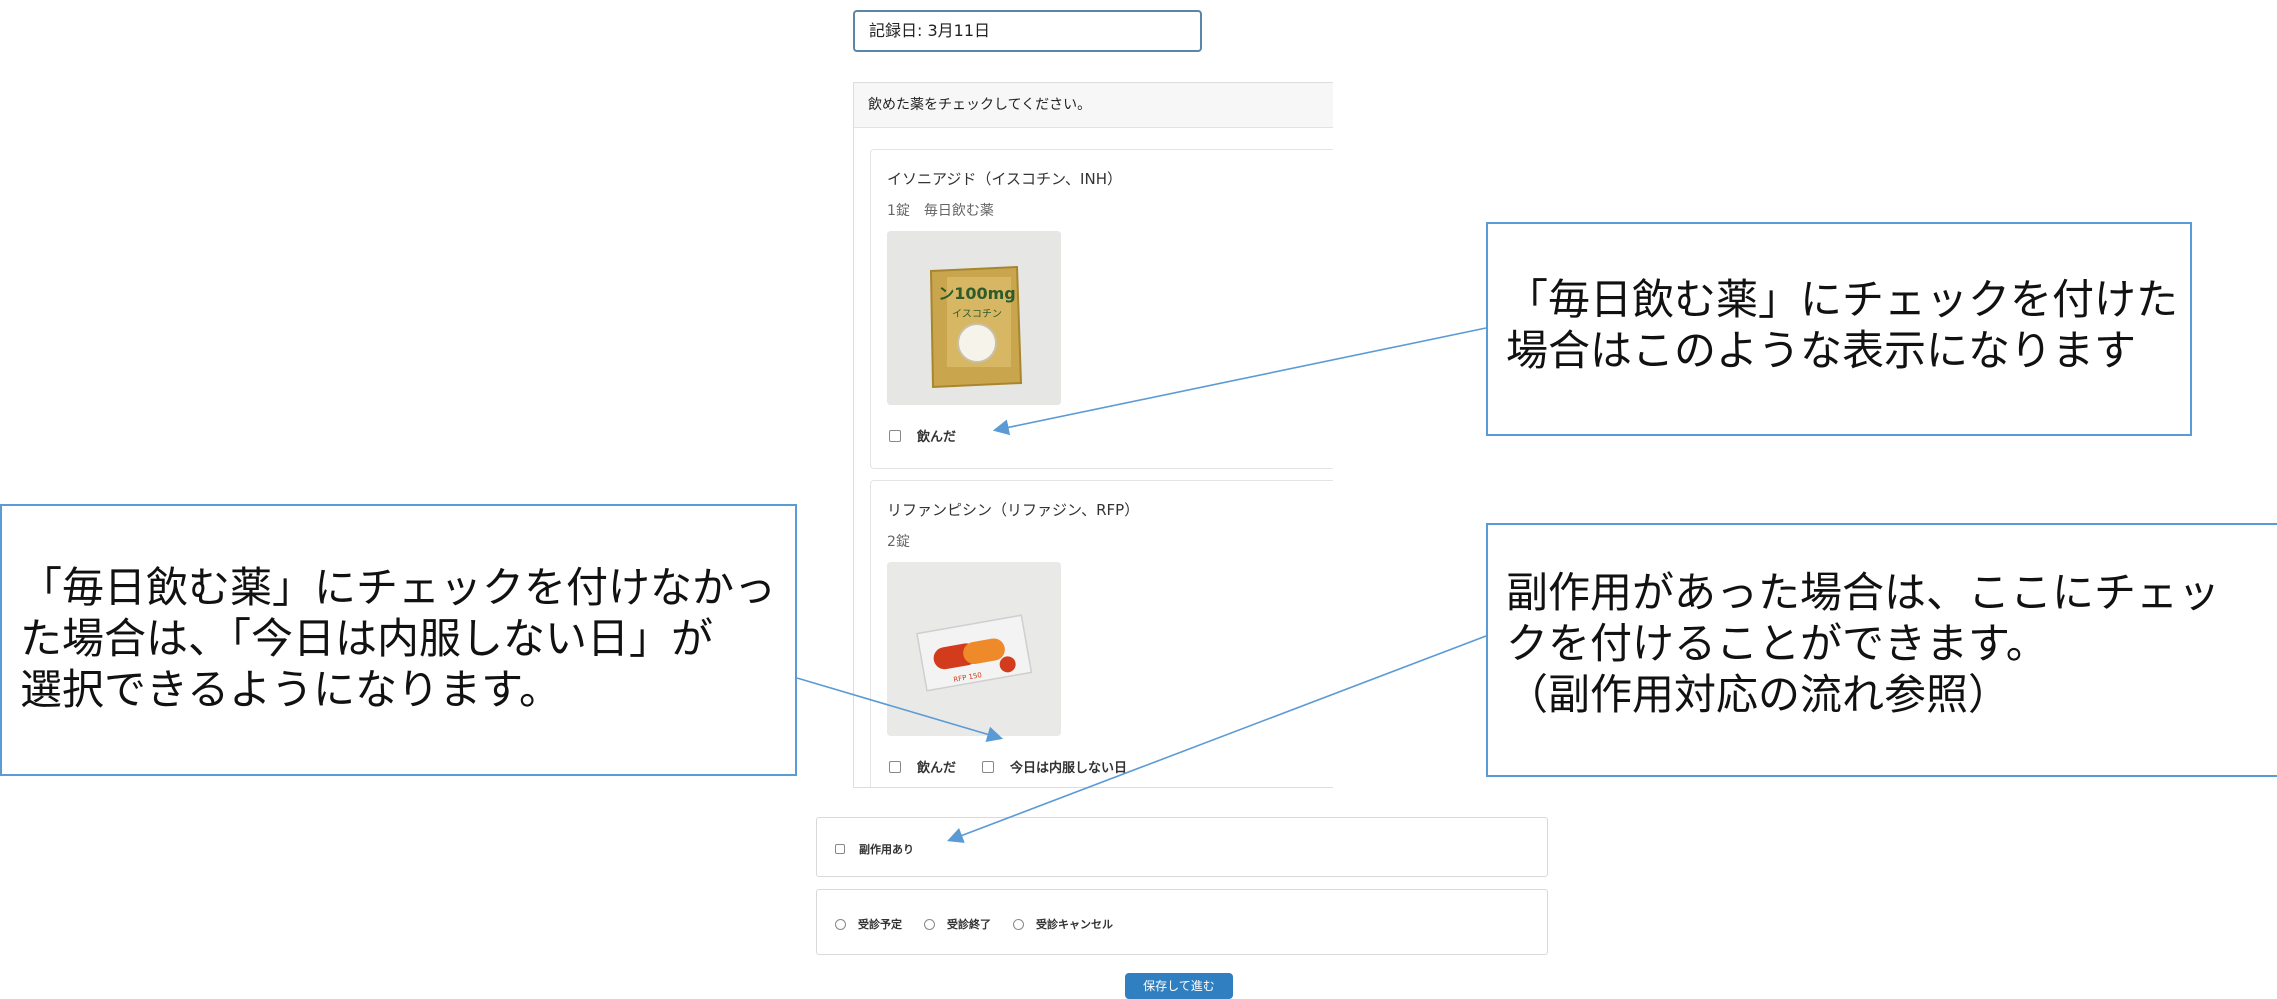 The height and width of the screenshot is (999, 2277). I want to click on side-effect-box: 副作用あり, so click(1182, 847).